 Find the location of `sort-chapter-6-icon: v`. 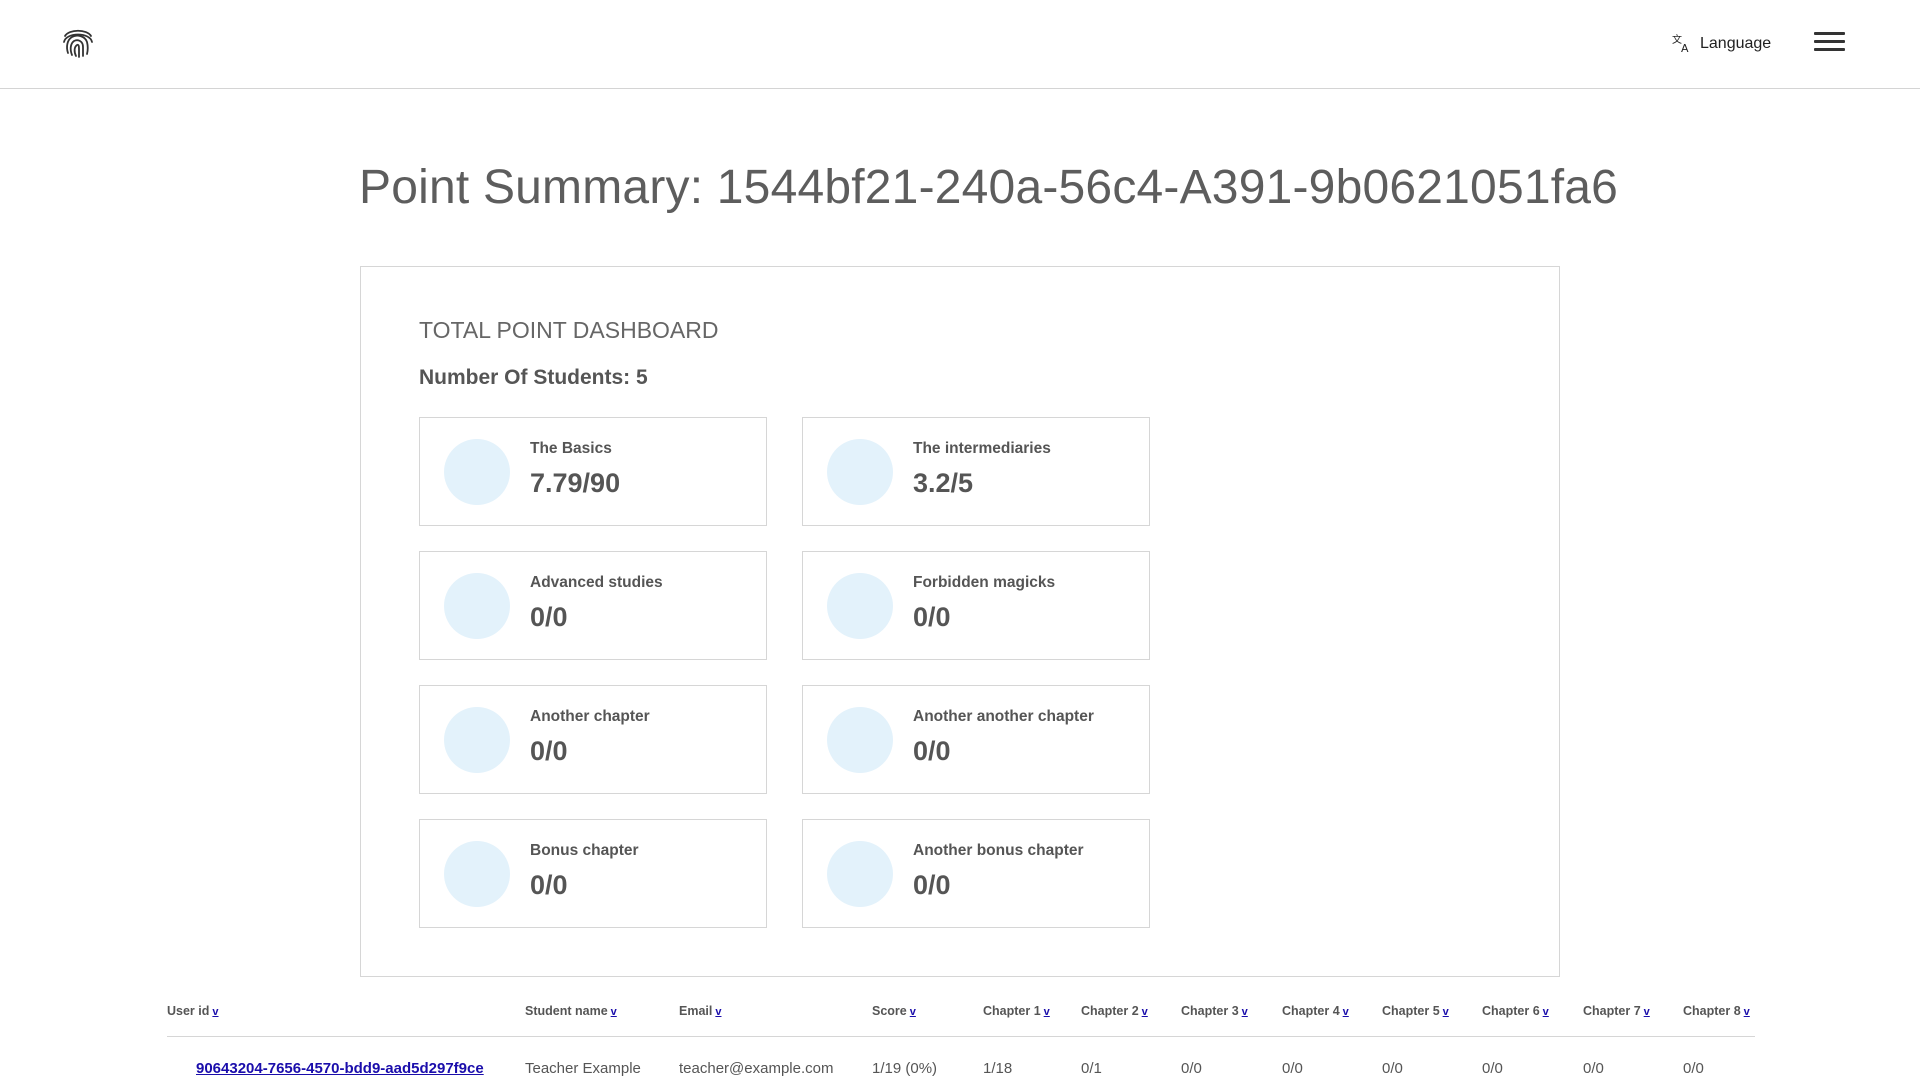

sort-chapter-6-icon: v is located at coordinates (1546, 1012).